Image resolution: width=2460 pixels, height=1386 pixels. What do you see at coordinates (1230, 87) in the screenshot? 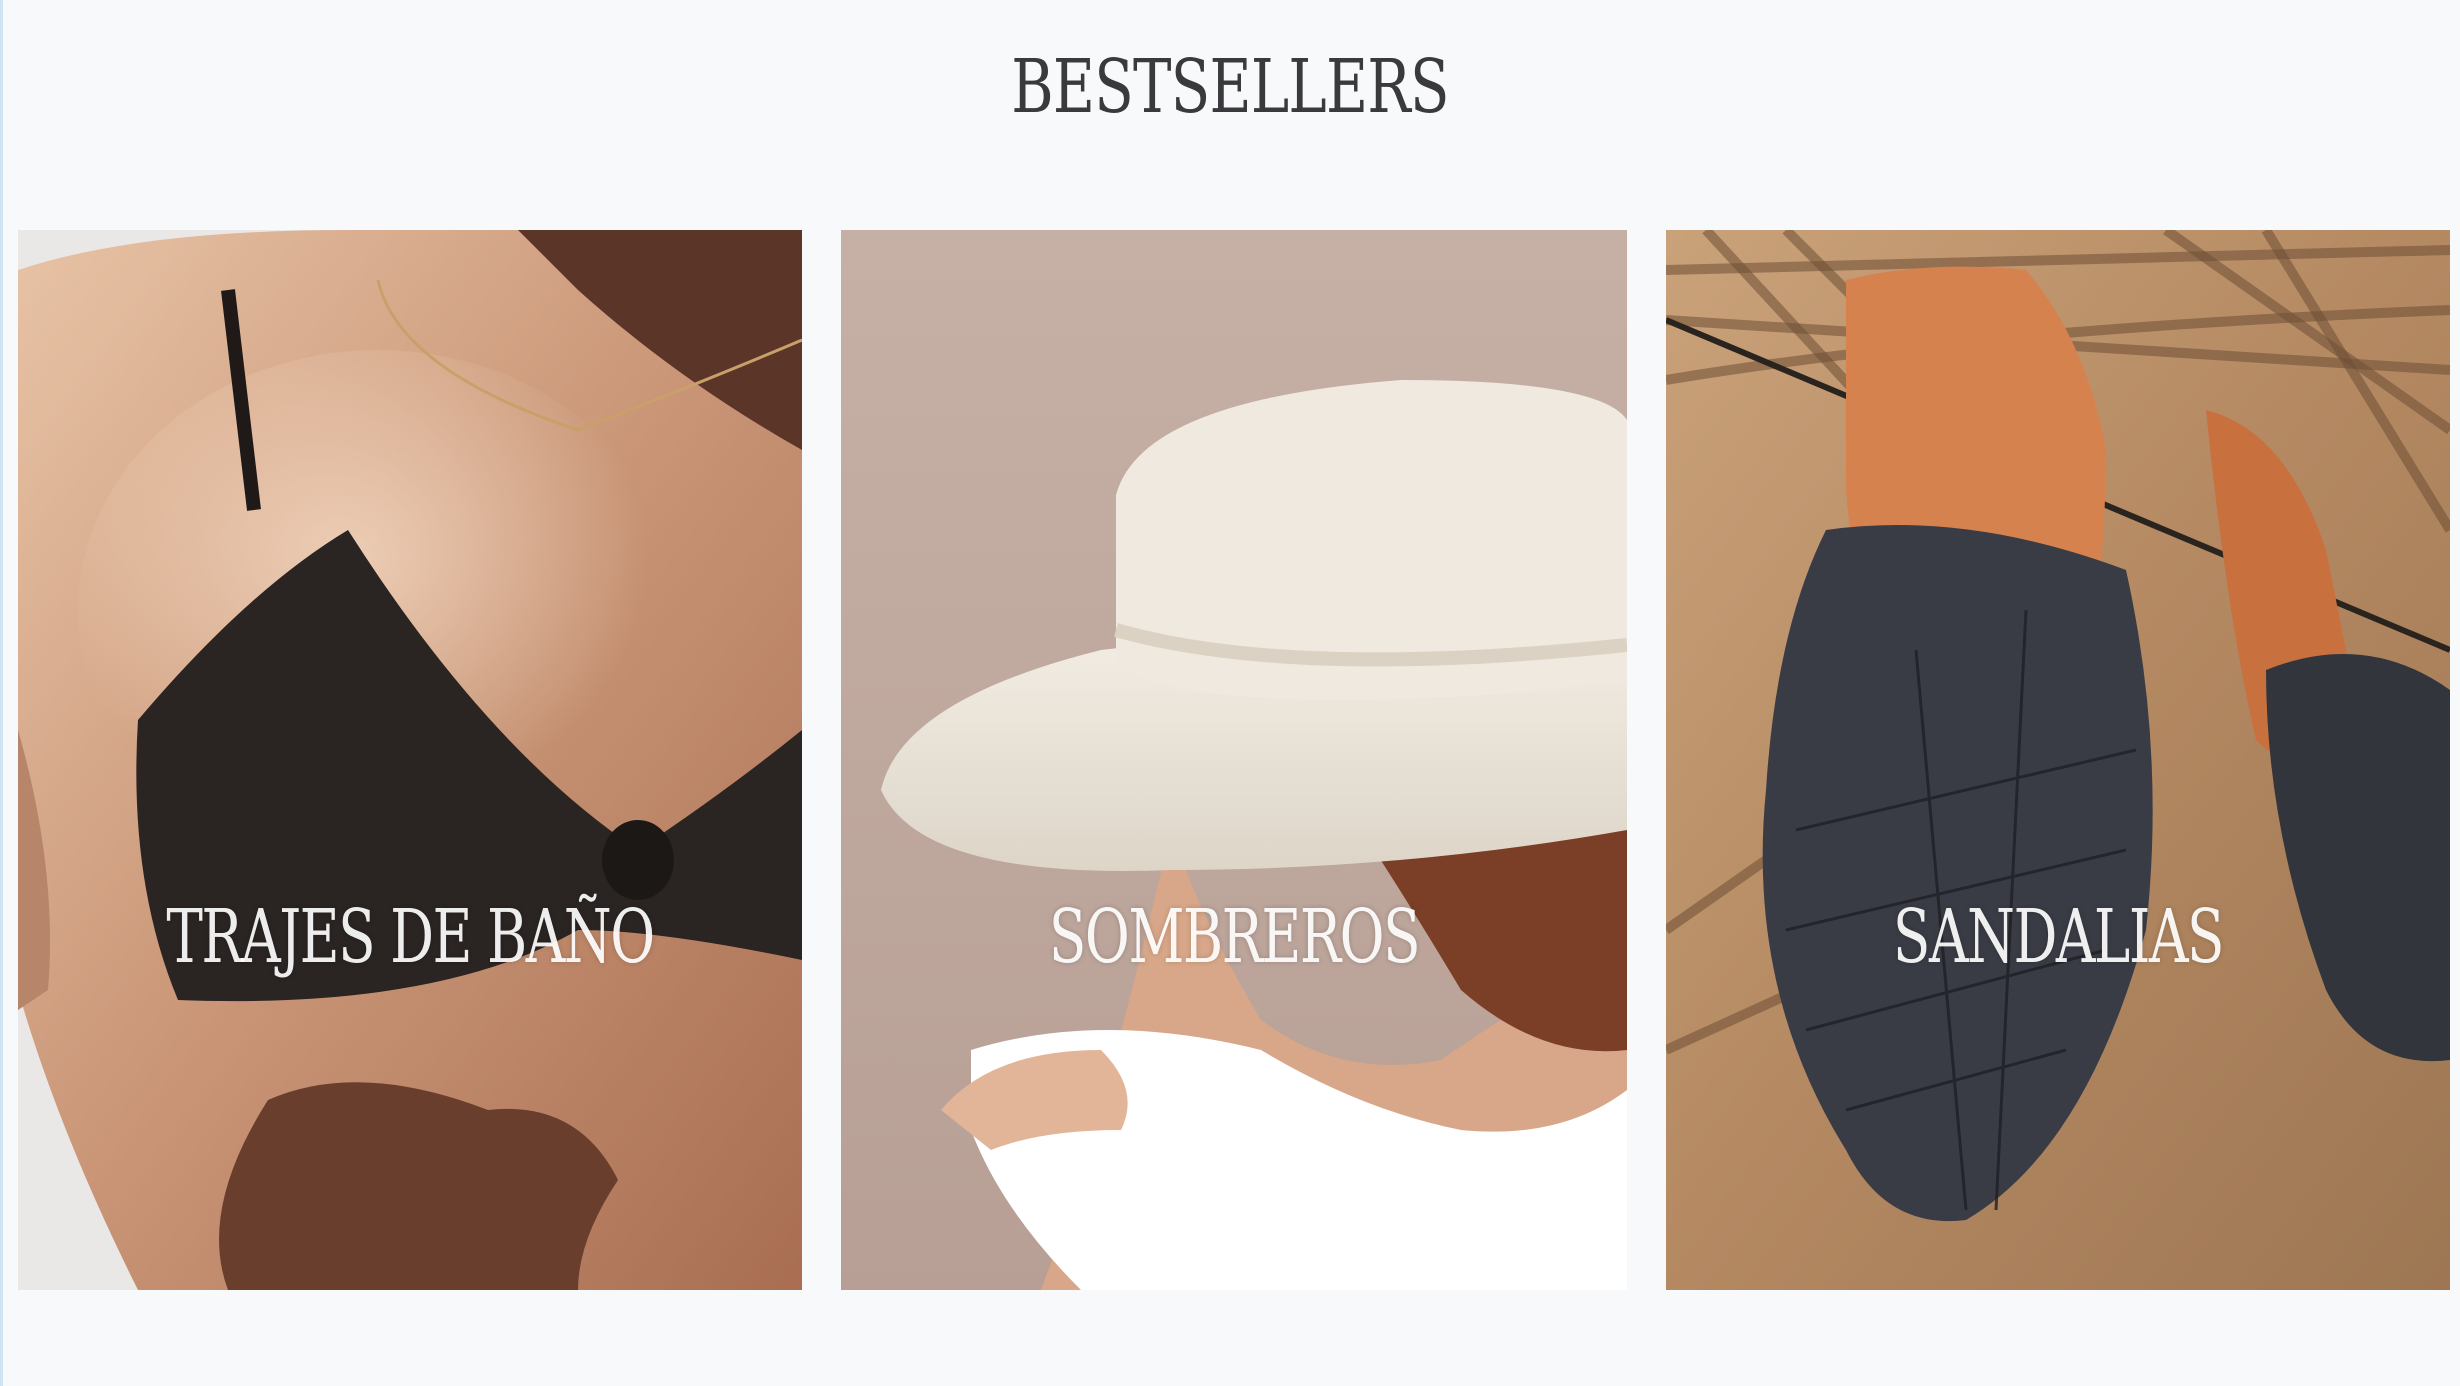
I see `bestsellers-title: BESTSELLERS` at bounding box center [1230, 87].